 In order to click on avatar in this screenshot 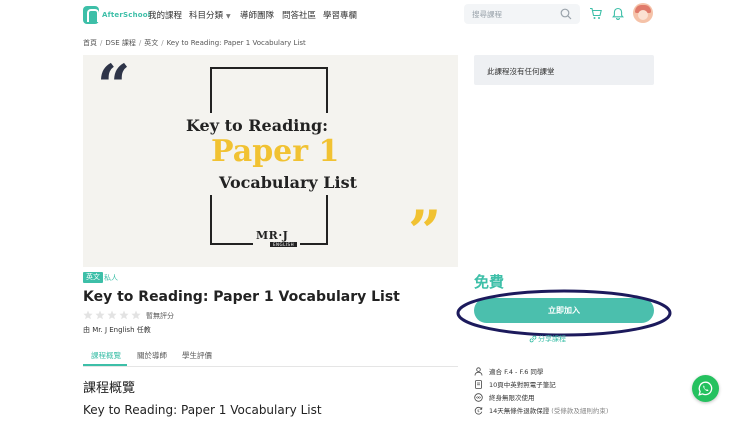, I will do `click(643, 13)`.